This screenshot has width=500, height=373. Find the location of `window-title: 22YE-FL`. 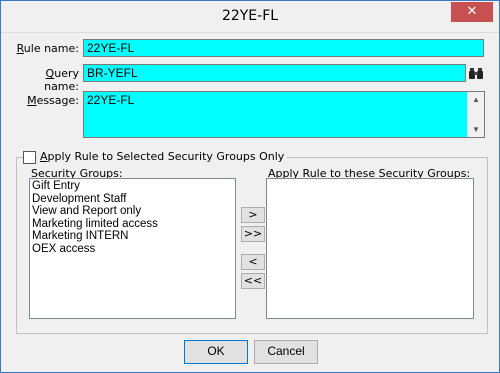

window-title: 22YE-FL is located at coordinates (250, 16).